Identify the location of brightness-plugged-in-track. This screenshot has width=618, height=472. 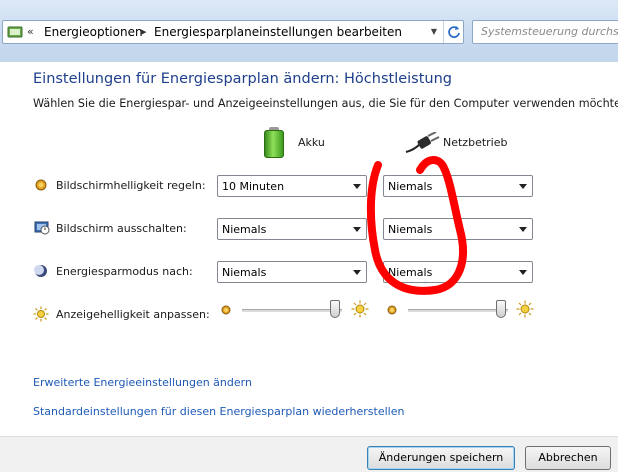
(458, 310).